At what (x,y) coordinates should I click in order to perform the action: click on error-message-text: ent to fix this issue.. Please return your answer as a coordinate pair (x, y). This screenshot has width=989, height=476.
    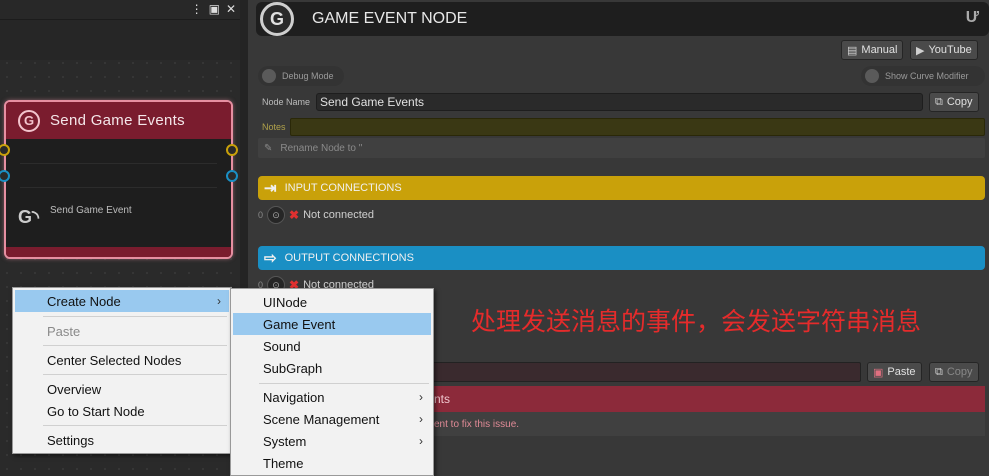
    Looking at the image, I should click on (477, 424).